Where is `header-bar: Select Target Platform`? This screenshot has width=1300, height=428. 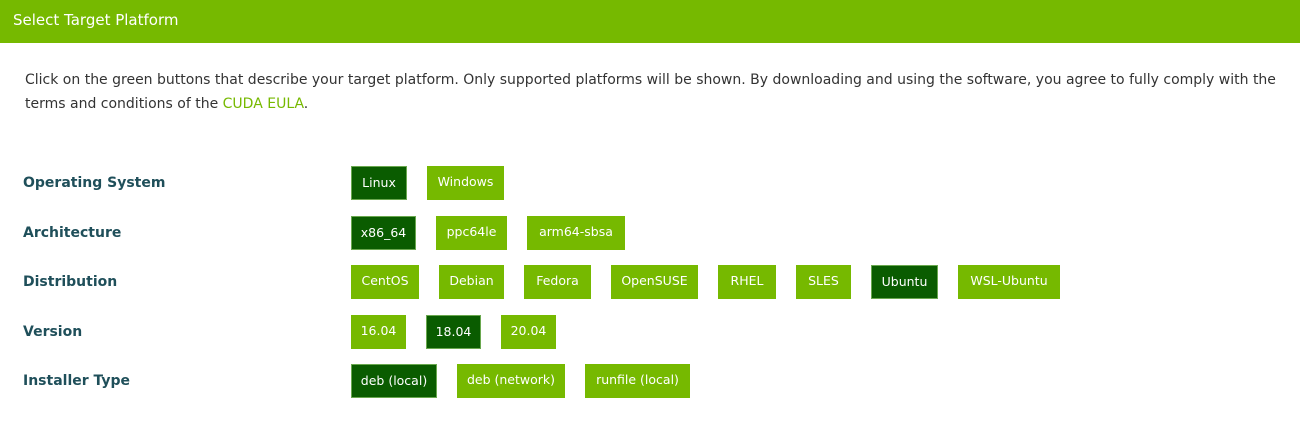 header-bar: Select Target Platform is located at coordinates (650, 21).